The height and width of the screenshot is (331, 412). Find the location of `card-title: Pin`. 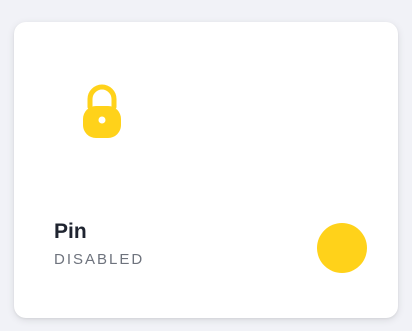

card-title: Pin is located at coordinates (70, 231).